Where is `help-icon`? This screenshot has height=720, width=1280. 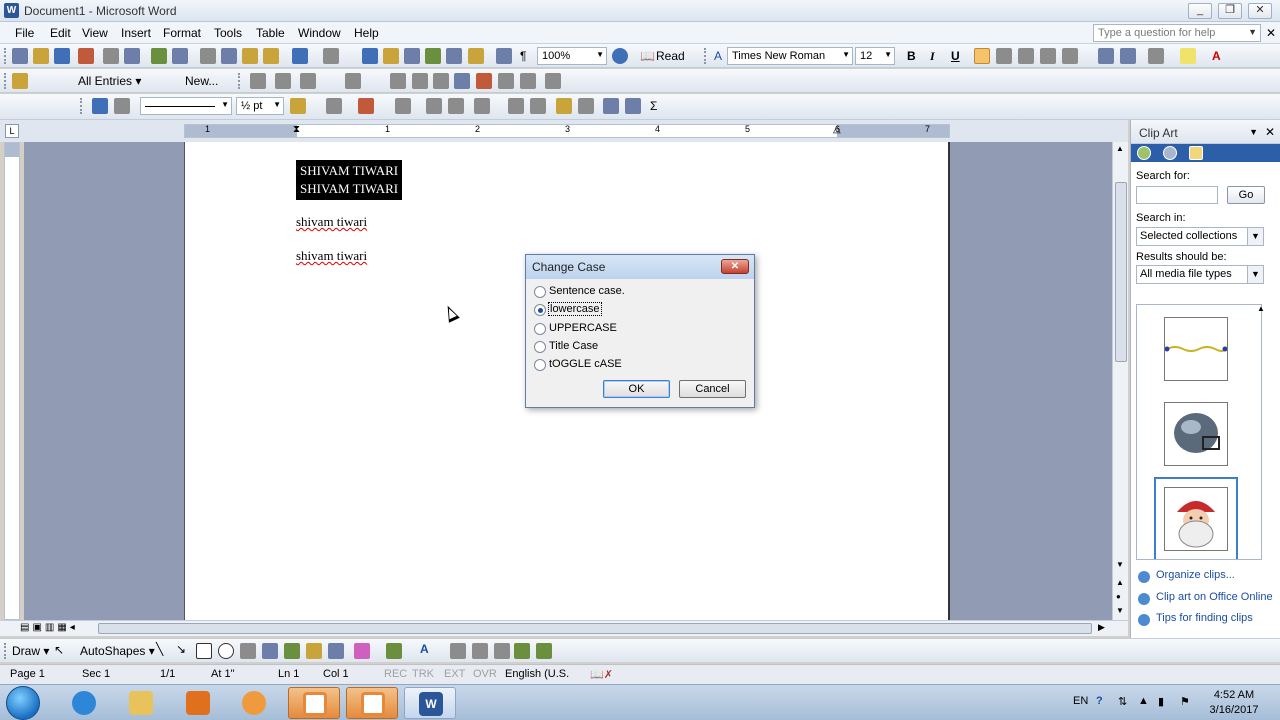 help-icon is located at coordinates (620, 56).